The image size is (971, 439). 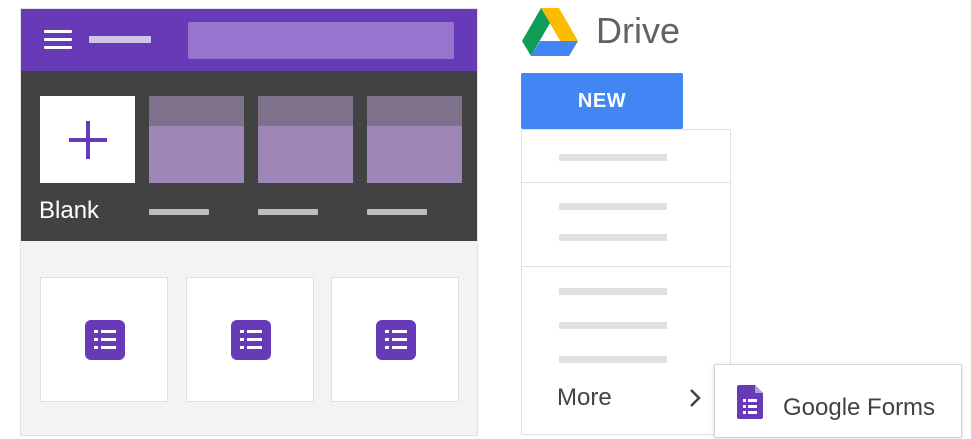 What do you see at coordinates (626, 397) in the screenshot?
I see `menu-item-more: More` at bounding box center [626, 397].